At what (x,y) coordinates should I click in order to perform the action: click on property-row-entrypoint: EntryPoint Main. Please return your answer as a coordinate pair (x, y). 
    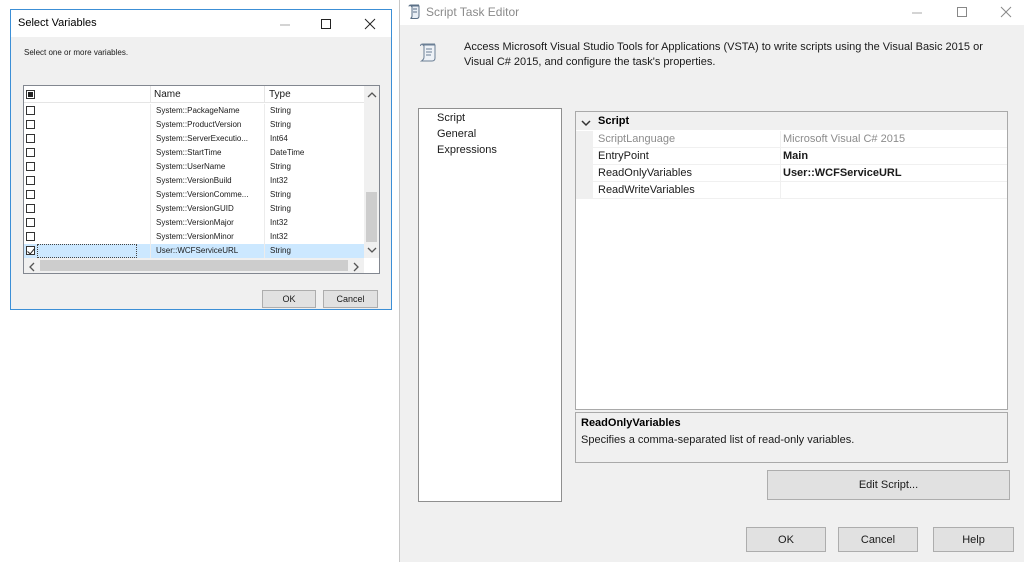
    Looking at the image, I should click on (791, 156).